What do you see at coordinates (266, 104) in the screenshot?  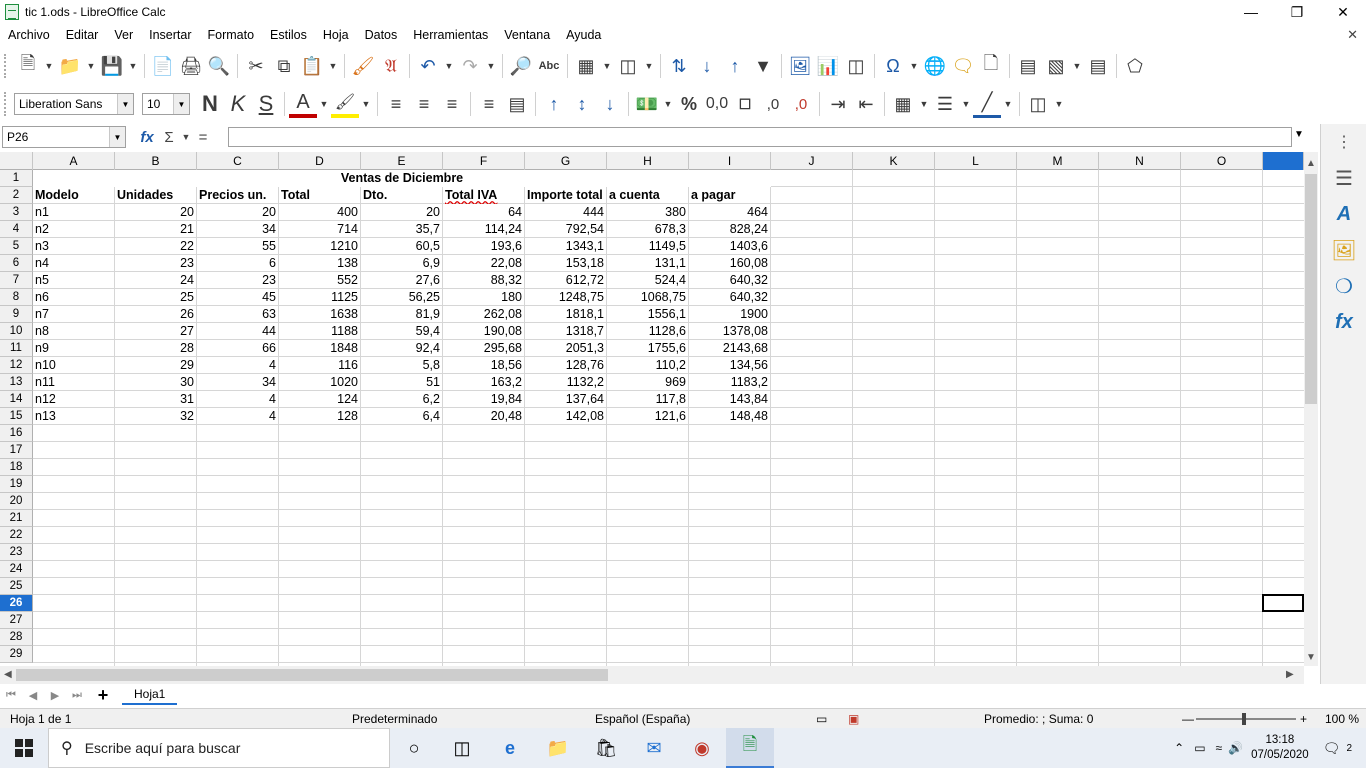 I see `underline-icon: S` at bounding box center [266, 104].